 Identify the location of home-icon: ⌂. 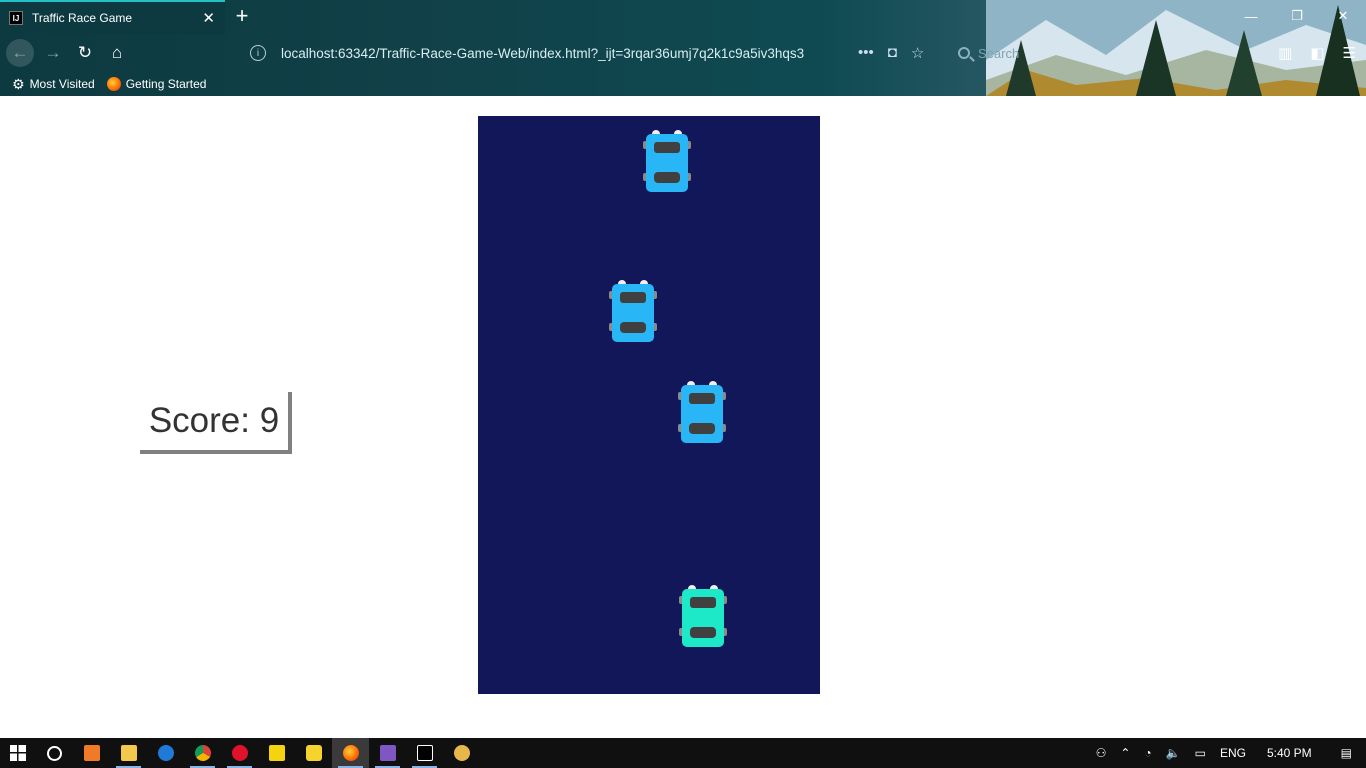
(117, 53).